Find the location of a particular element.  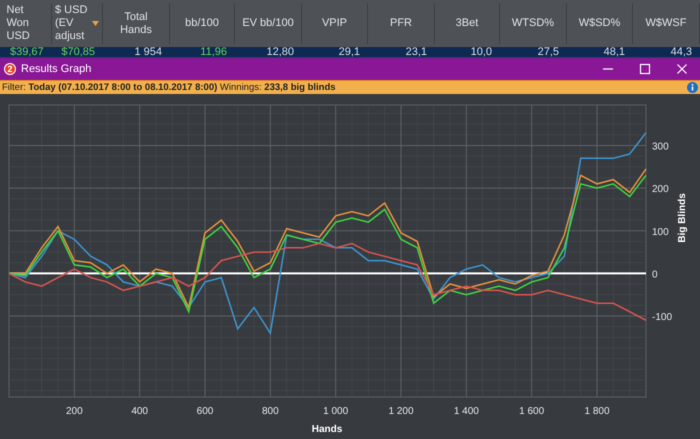

table-cell-text: 23,1 is located at coordinates (416, 52).